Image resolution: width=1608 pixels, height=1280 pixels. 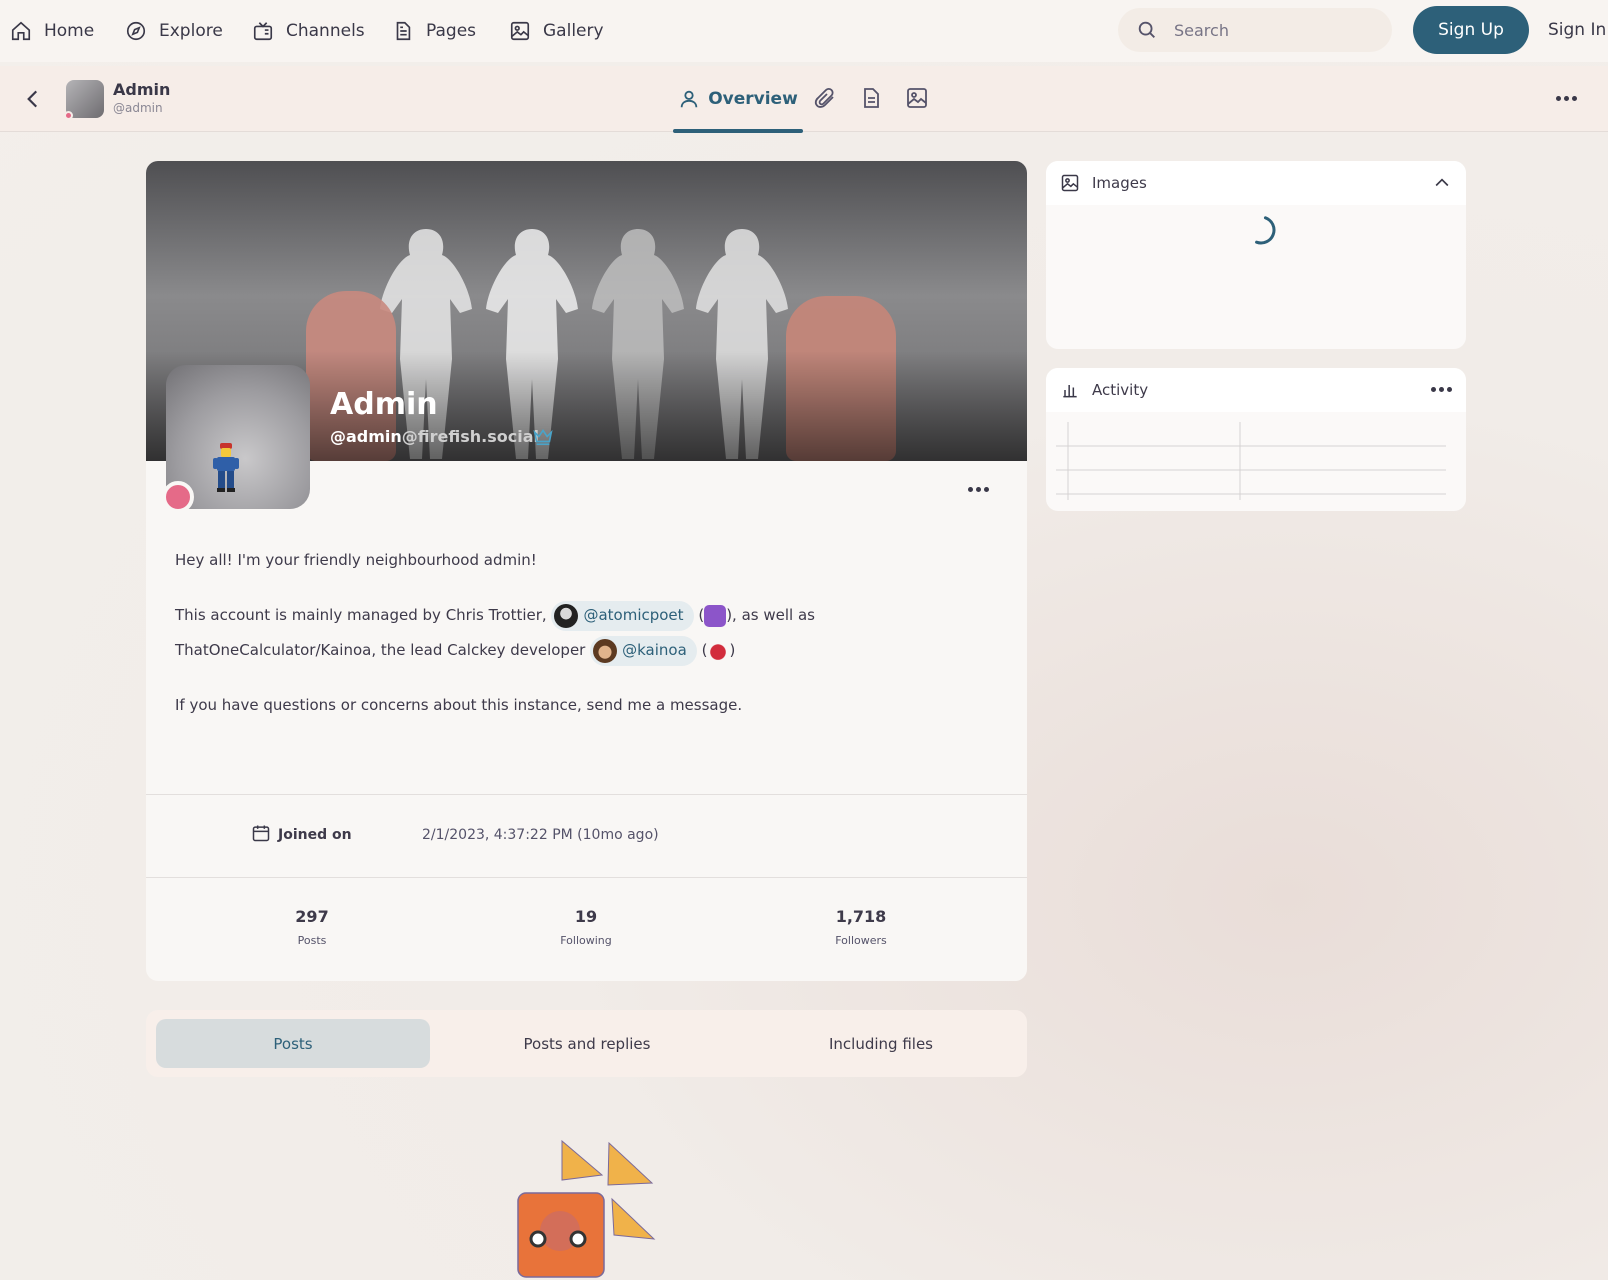 I want to click on widget-title: Activity, so click(x=1120, y=390).